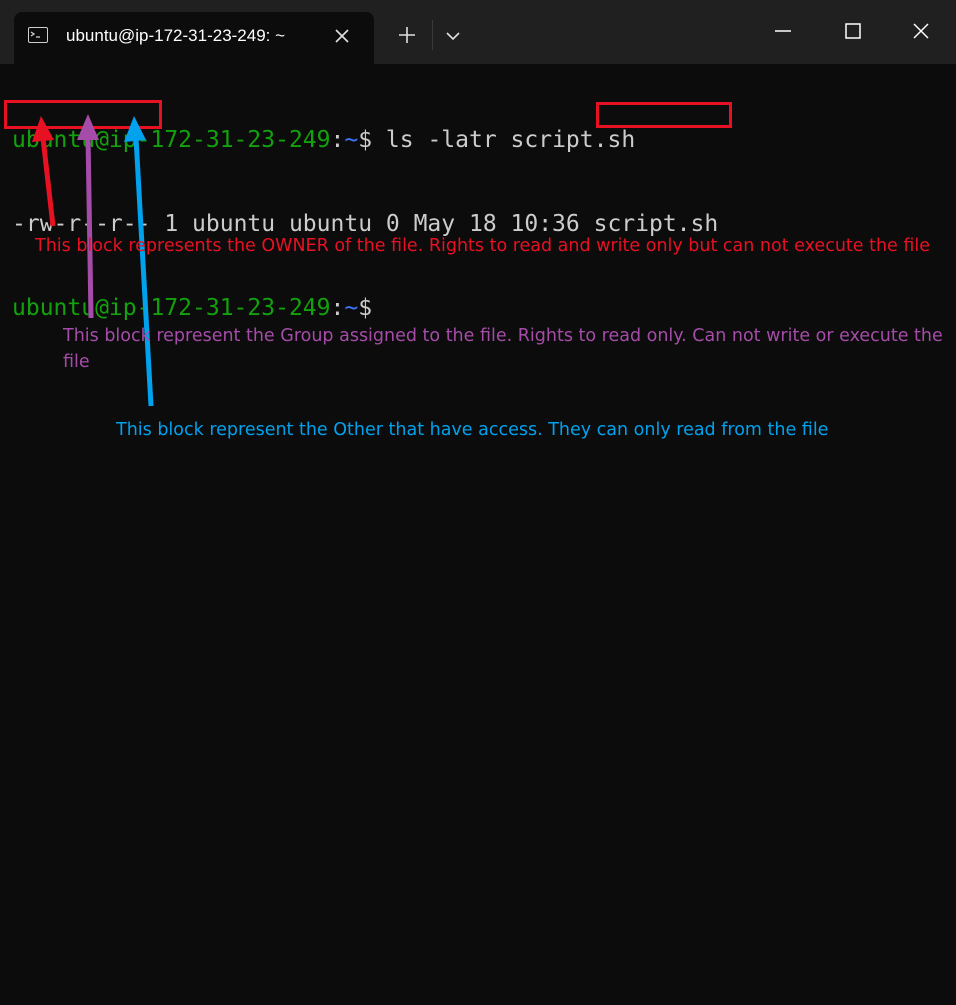  What do you see at coordinates (44, 171) in the screenshot?
I see `owner-arrow` at bounding box center [44, 171].